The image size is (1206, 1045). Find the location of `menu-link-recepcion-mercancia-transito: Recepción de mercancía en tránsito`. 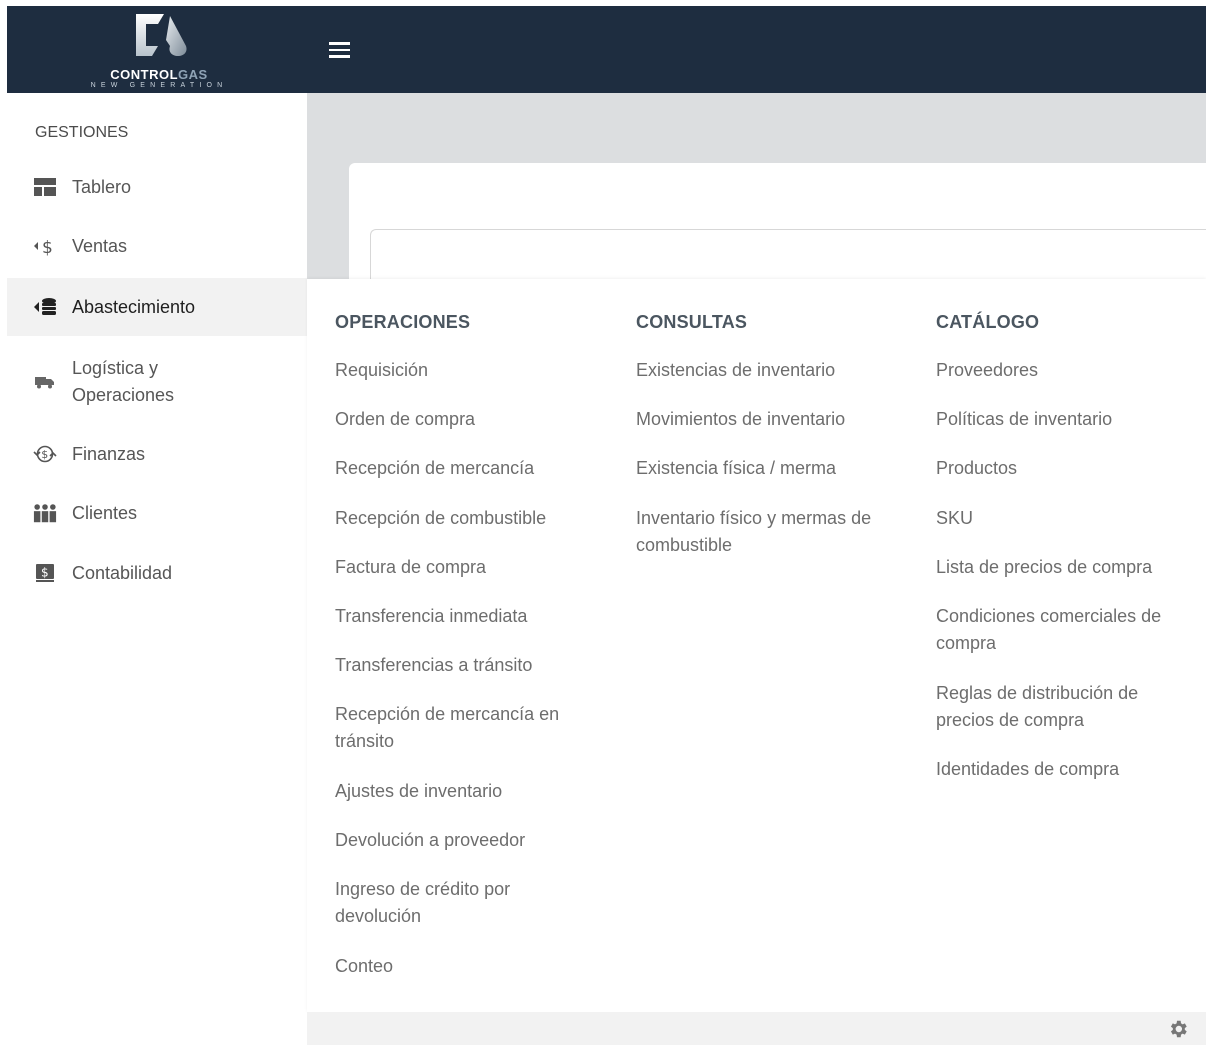

menu-link-recepcion-mercancia-transito: Recepción de mercancía en tránsito is located at coordinates (462, 728).